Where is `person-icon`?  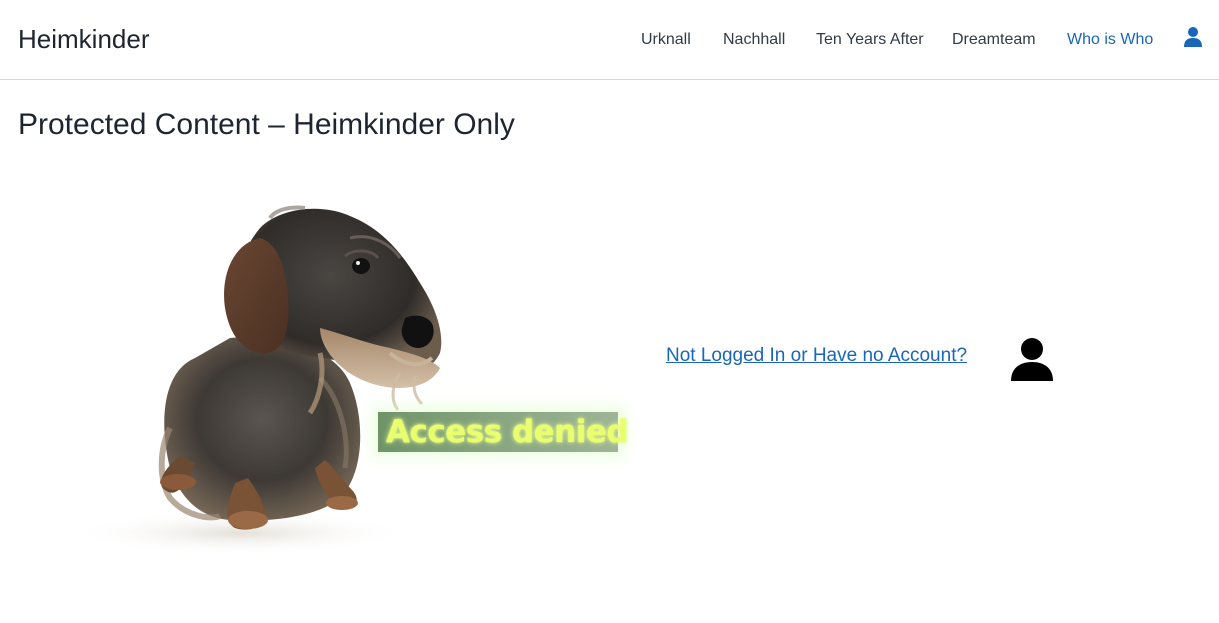
person-icon is located at coordinates (1032, 359).